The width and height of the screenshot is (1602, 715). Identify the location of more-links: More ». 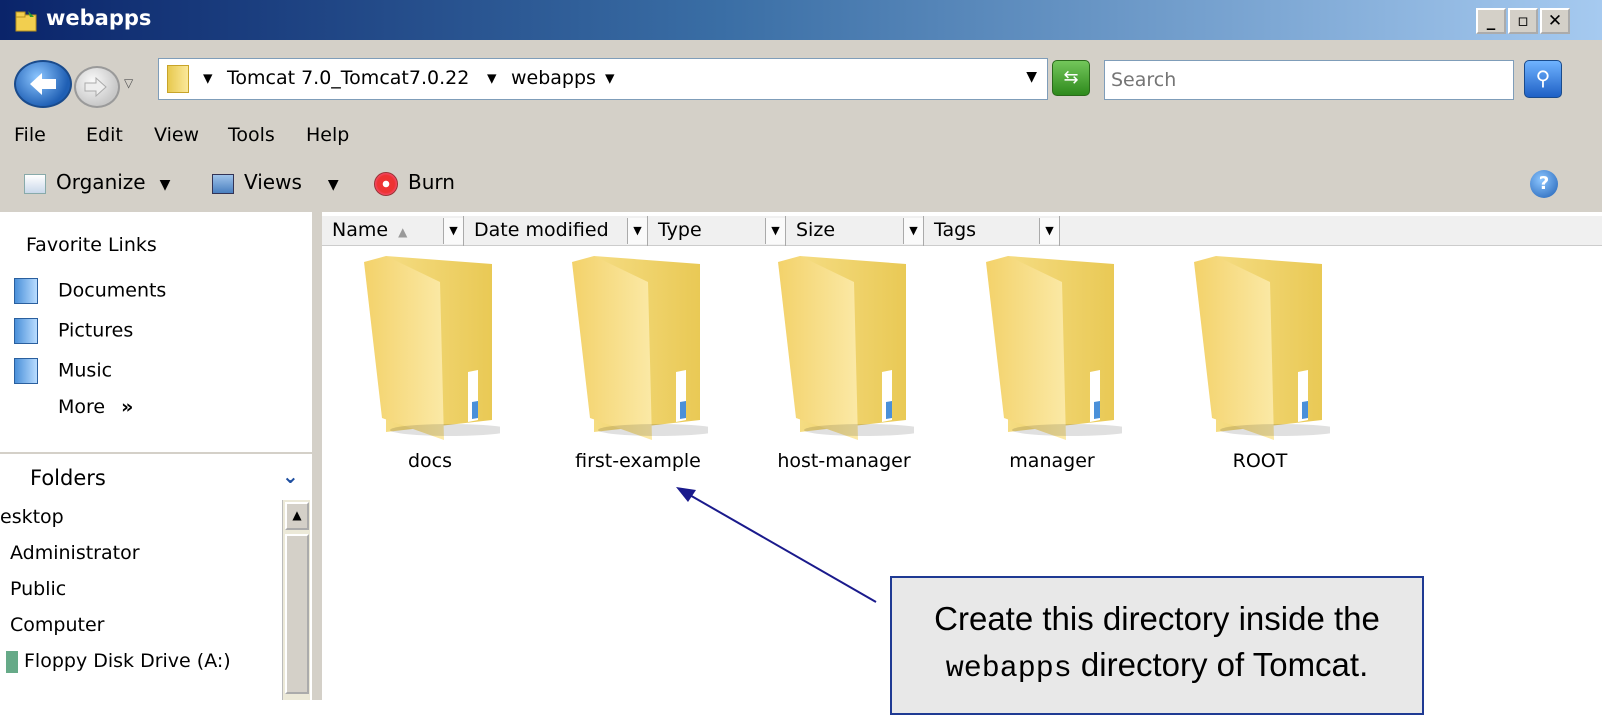
(95, 407).